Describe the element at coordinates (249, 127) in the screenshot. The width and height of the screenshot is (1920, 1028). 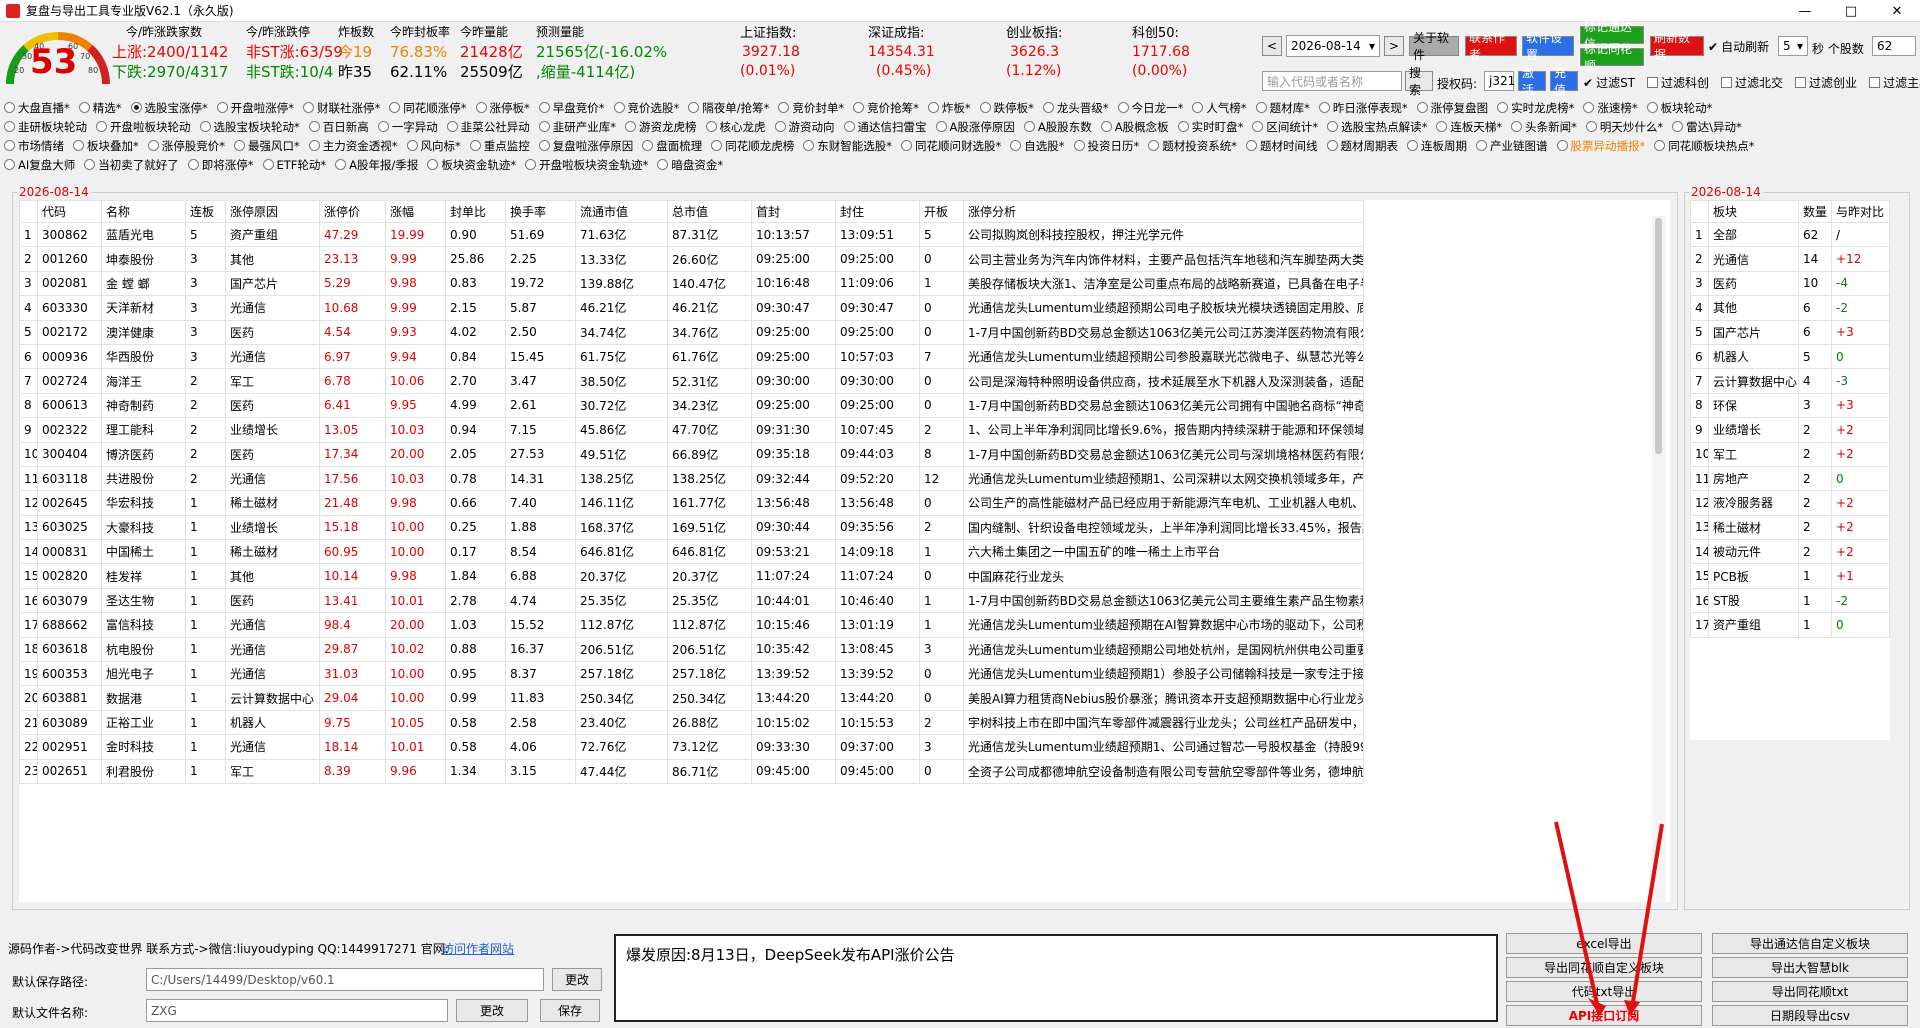
I see `radio-option: 选股宝板块轮动*` at that location.